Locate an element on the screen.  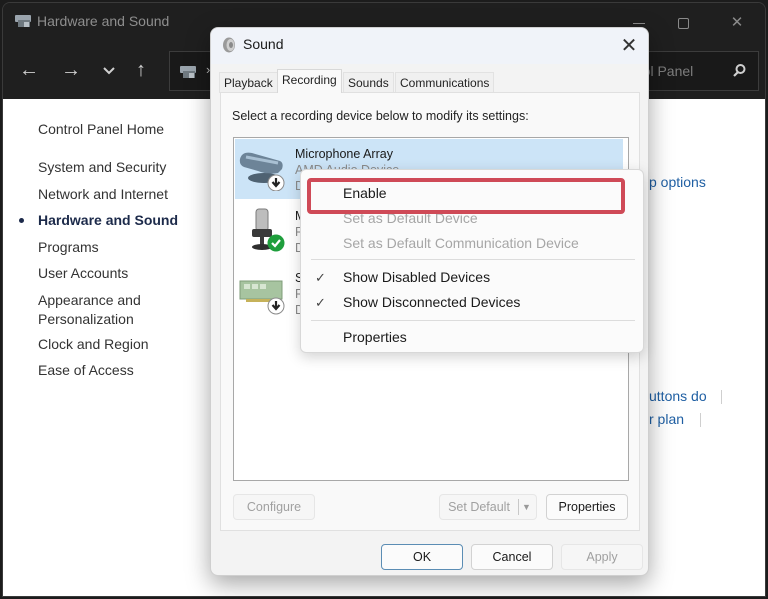
menu-item-show-disabled: Show Disabled Devices is located at coordinates (416, 277).